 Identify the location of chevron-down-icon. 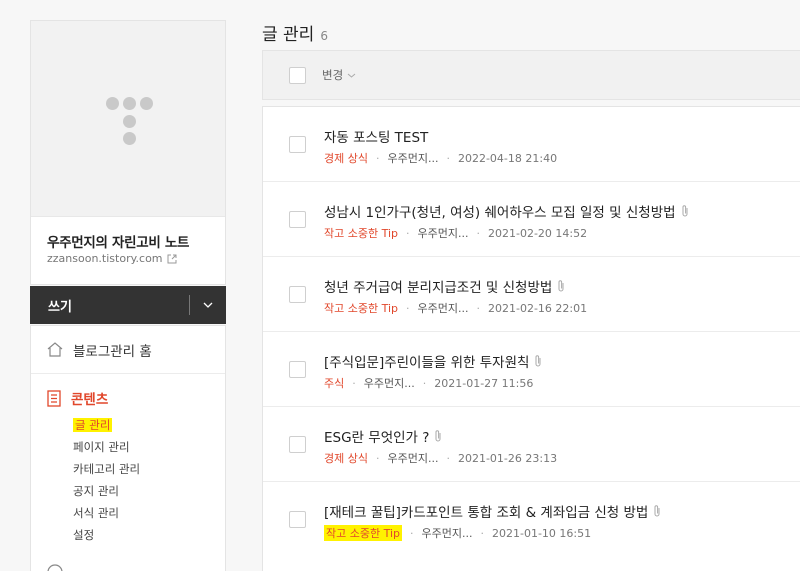
(351, 75).